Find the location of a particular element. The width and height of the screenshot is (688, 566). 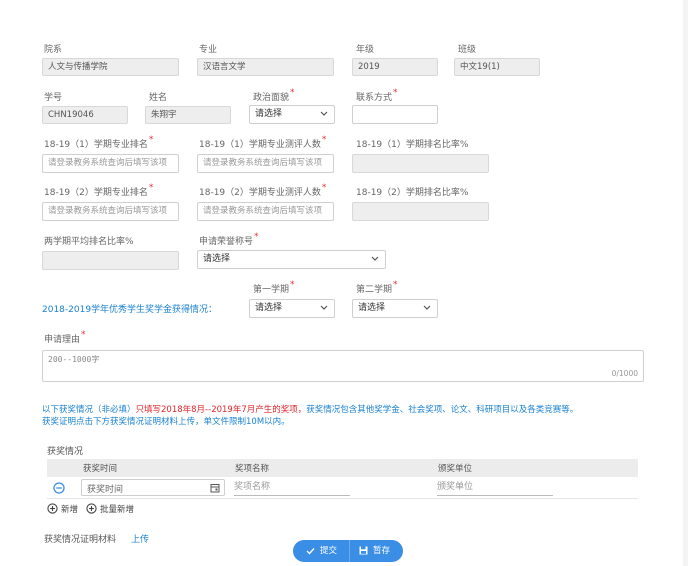

major-field: 汉语言文学 is located at coordinates (265, 67).